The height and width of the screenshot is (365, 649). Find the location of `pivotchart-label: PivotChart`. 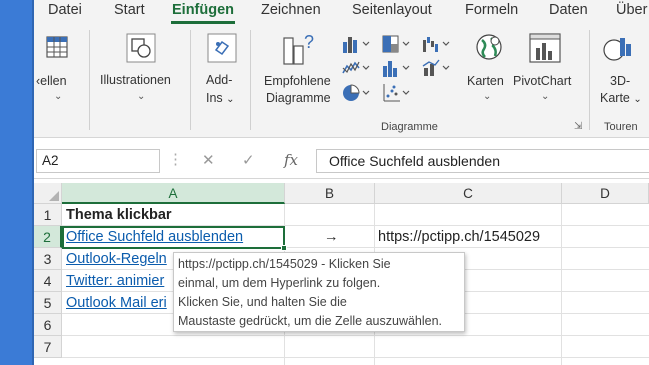

pivotchart-label: PivotChart is located at coordinates (542, 81).